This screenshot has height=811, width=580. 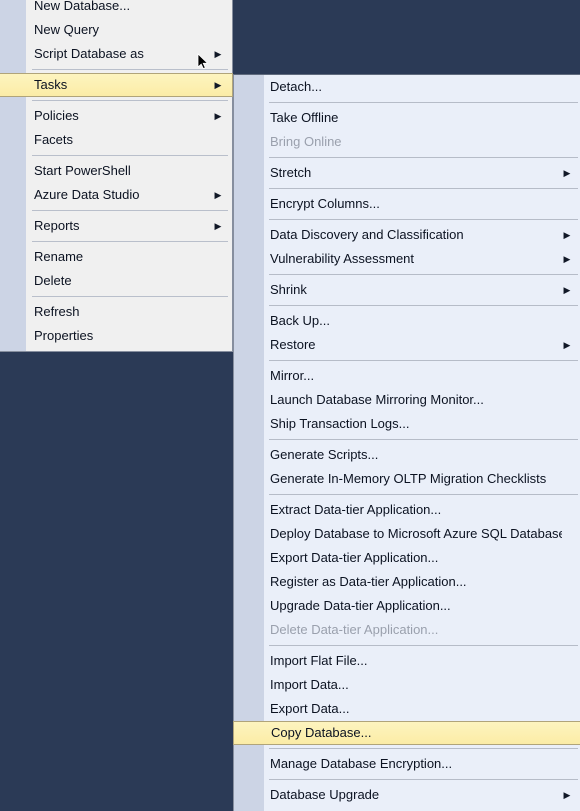 What do you see at coordinates (304, 117) in the screenshot?
I see `menu-item-label: Take Offline` at bounding box center [304, 117].